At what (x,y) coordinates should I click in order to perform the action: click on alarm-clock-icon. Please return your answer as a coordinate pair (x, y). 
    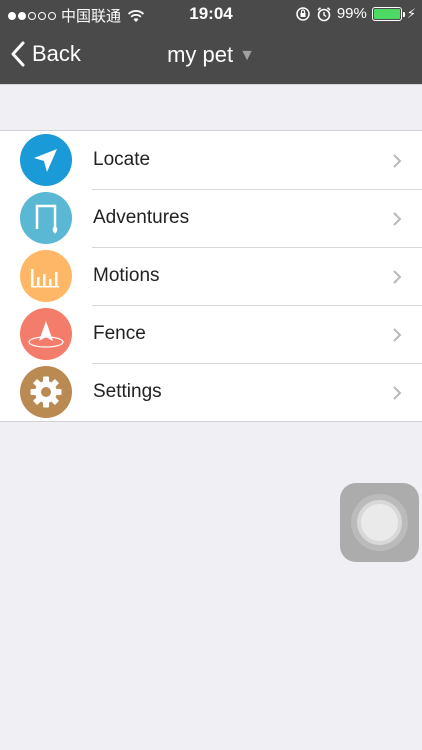
    Looking at the image, I should click on (324, 13).